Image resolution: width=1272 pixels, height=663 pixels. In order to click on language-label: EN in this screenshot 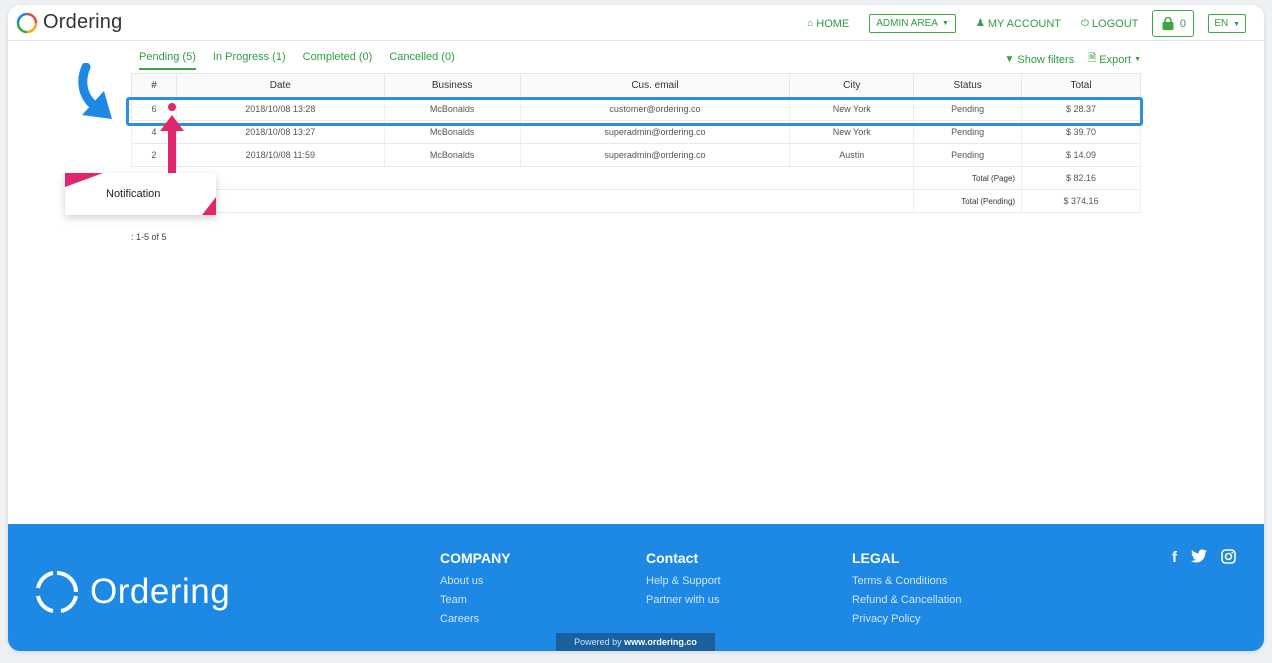, I will do `click(1221, 23)`.